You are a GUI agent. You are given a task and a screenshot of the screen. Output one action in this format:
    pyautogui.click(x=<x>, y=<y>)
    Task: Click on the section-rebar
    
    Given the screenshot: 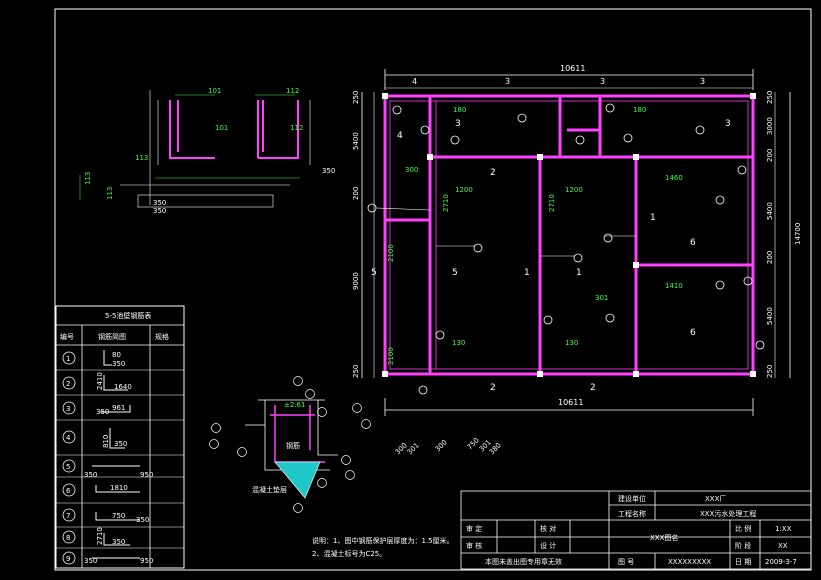 What is the action you would take?
    pyautogui.click(x=297, y=434)
    